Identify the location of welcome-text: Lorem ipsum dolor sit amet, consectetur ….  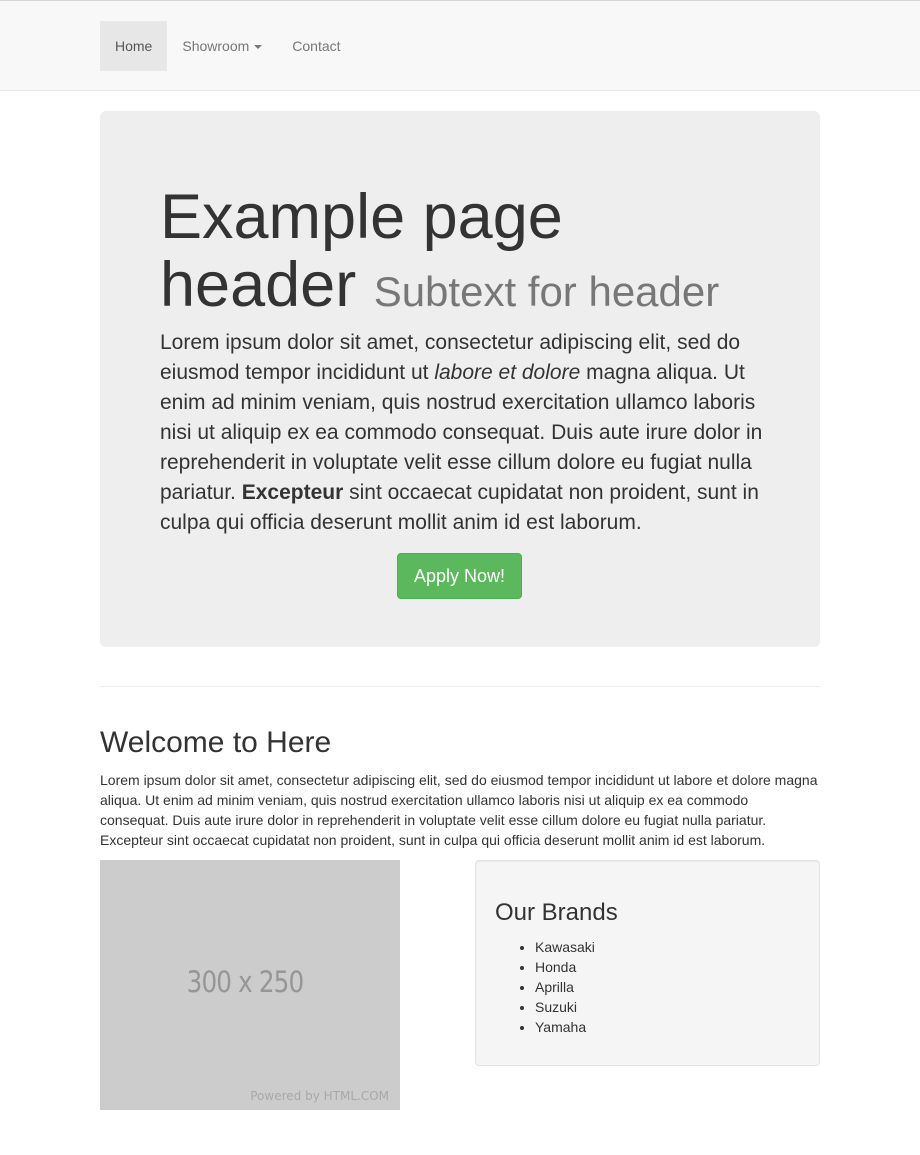
(459, 810).